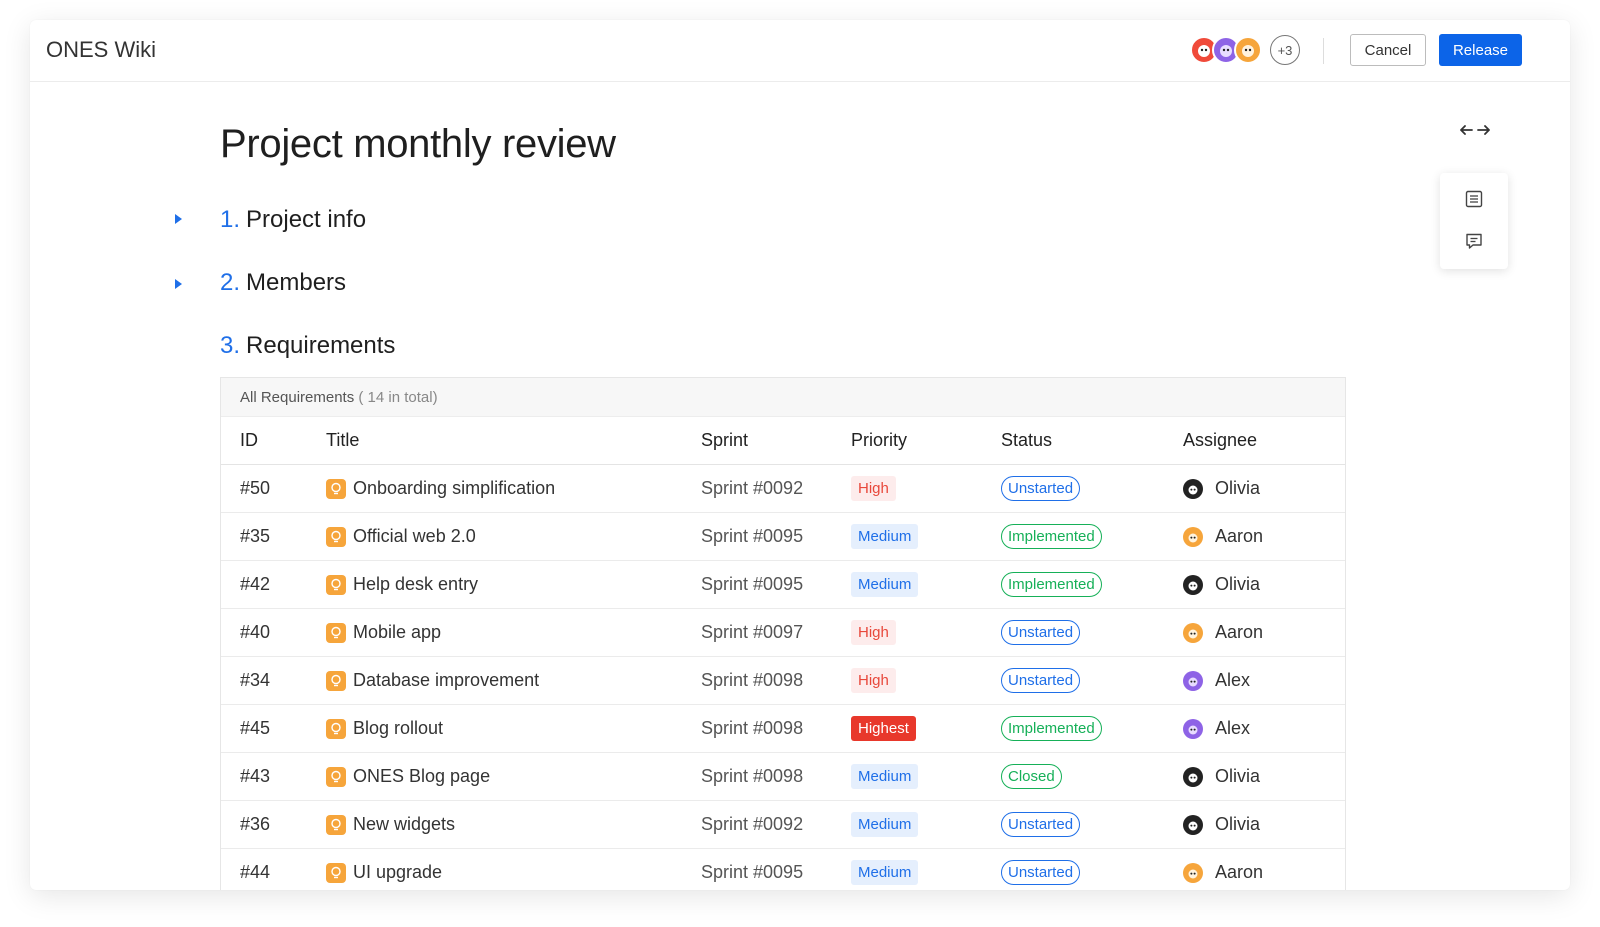 The width and height of the screenshot is (1600, 927). Describe the element at coordinates (273, 869) in the screenshot. I see `requirement-id: #44` at that location.